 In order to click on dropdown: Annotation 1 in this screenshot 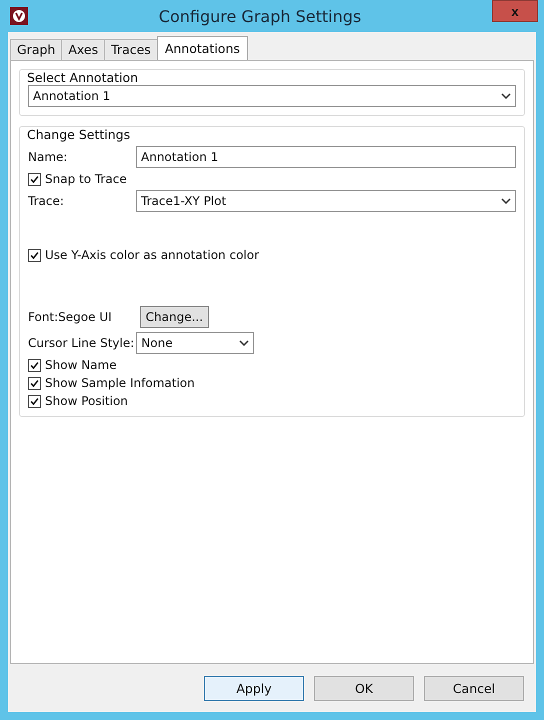, I will do `click(272, 96)`.